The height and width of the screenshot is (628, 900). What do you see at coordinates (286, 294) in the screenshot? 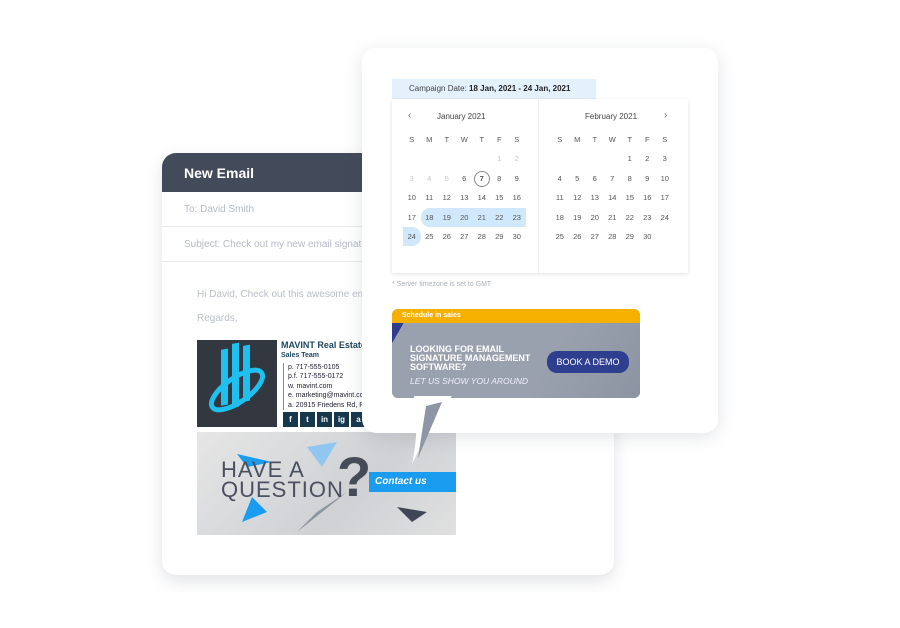
I see `email-greeting: Hi David, Check out this awesome email` at bounding box center [286, 294].